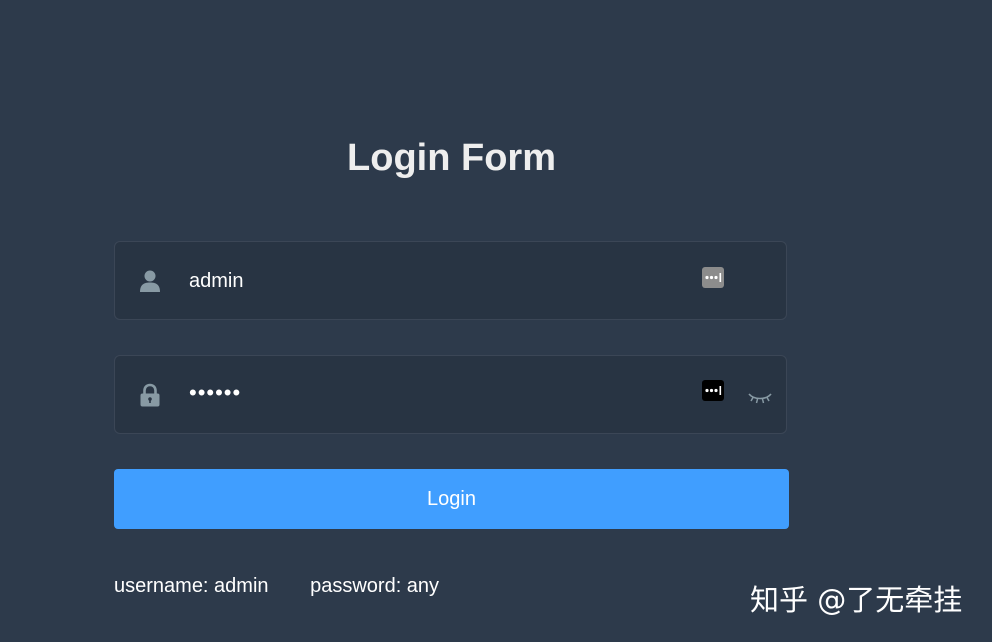 The image size is (992, 642). What do you see at coordinates (760, 398) in the screenshot?
I see `eye-closed-icon` at bounding box center [760, 398].